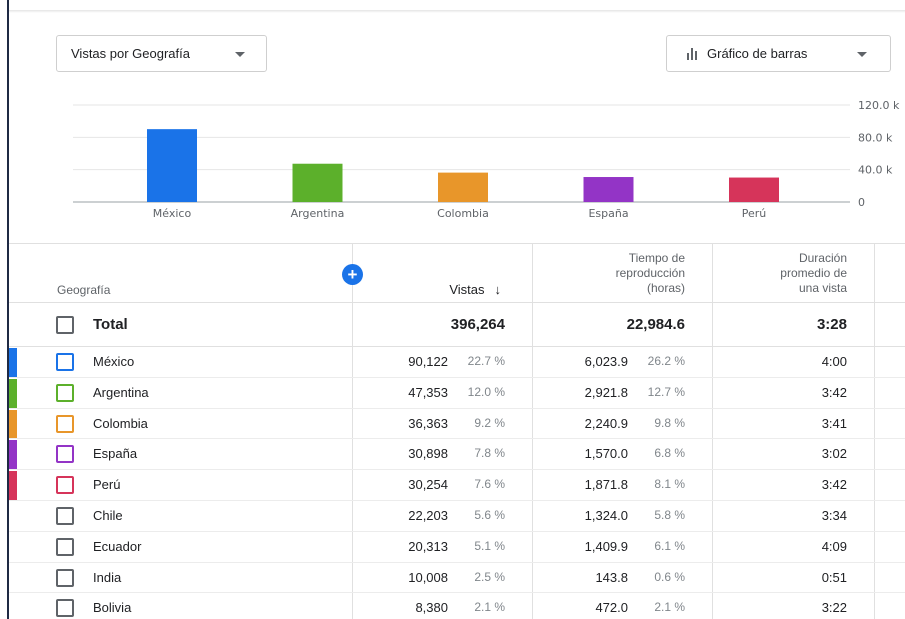  I want to click on row-vistas-pct: 2.5 %, so click(489, 576).